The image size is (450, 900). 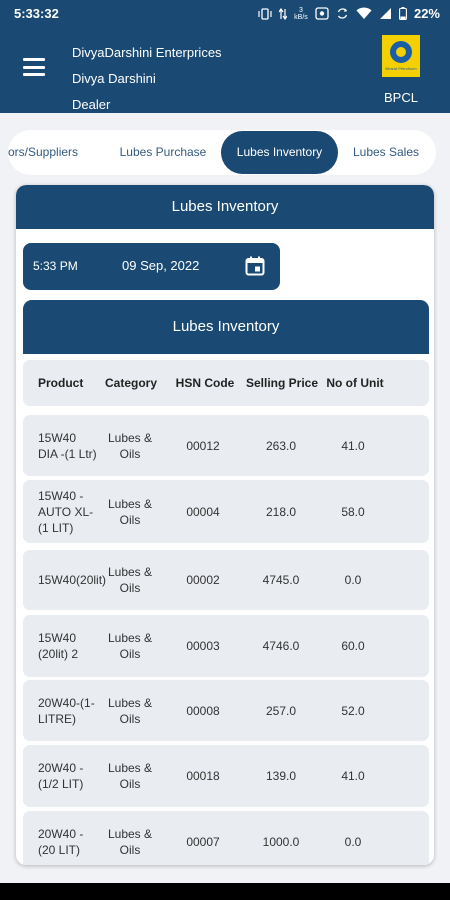 I want to click on cell-price: 4746.0, so click(x=281, y=646).